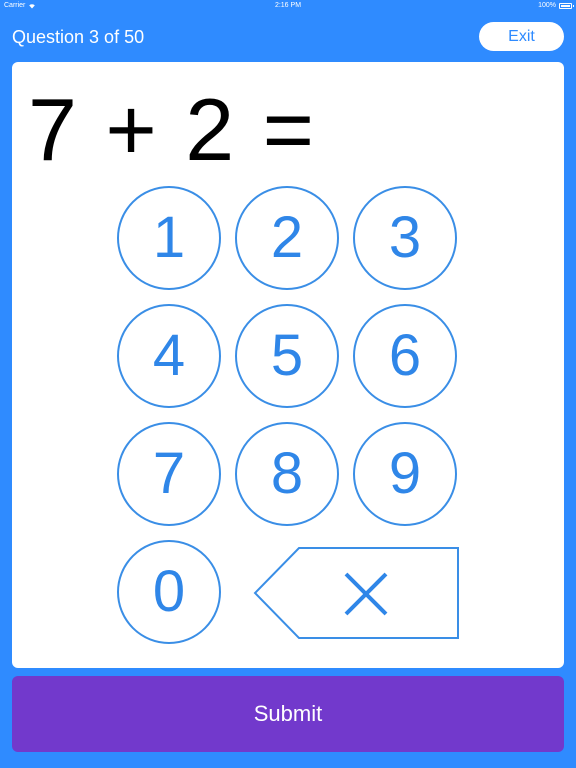  Describe the element at coordinates (169, 238) in the screenshot. I see `key-1: 1` at that location.